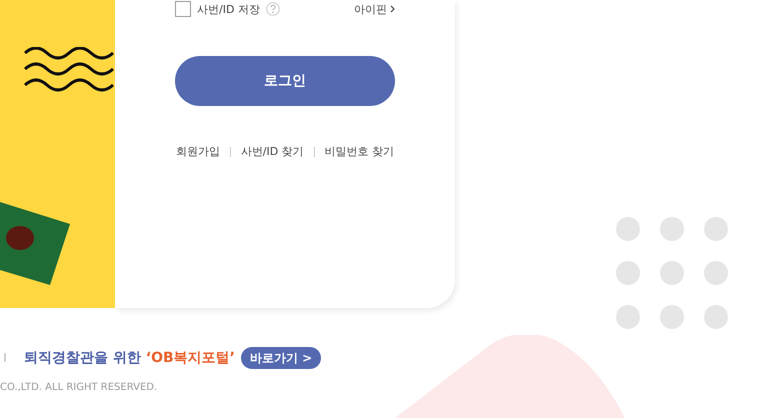 The width and height of the screenshot is (768, 418). Describe the element at coordinates (359, 151) in the screenshot. I see `account-link: 비밀번호 찾기` at that location.